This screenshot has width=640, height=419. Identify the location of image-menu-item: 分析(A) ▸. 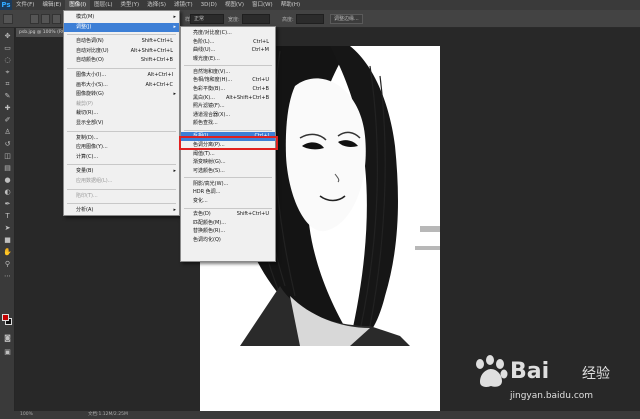
(121, 211).